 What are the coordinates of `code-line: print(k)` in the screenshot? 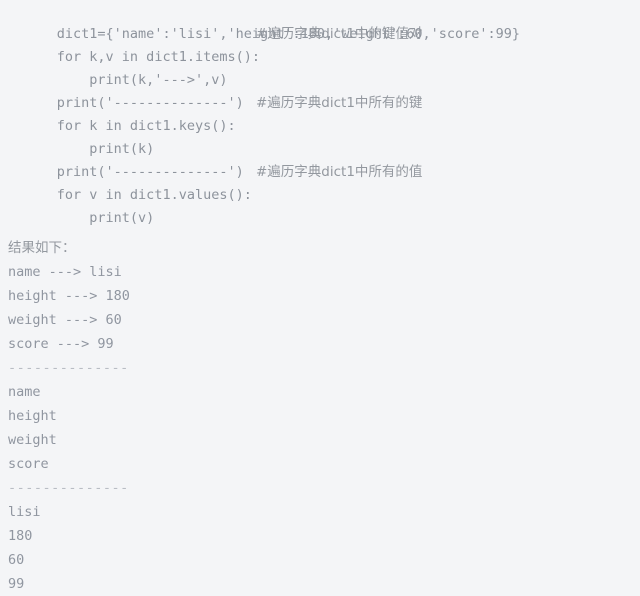 It's located at (320, 136).